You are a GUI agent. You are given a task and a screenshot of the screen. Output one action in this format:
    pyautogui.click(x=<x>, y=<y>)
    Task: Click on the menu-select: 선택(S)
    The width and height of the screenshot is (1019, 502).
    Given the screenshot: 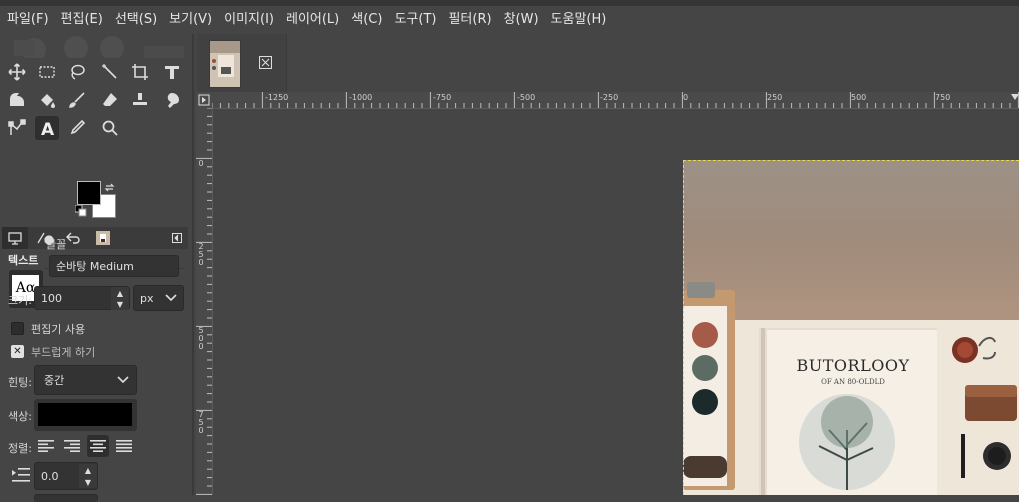 What is the action you would take?
    pyautogui.click(x=135, y=20)
    